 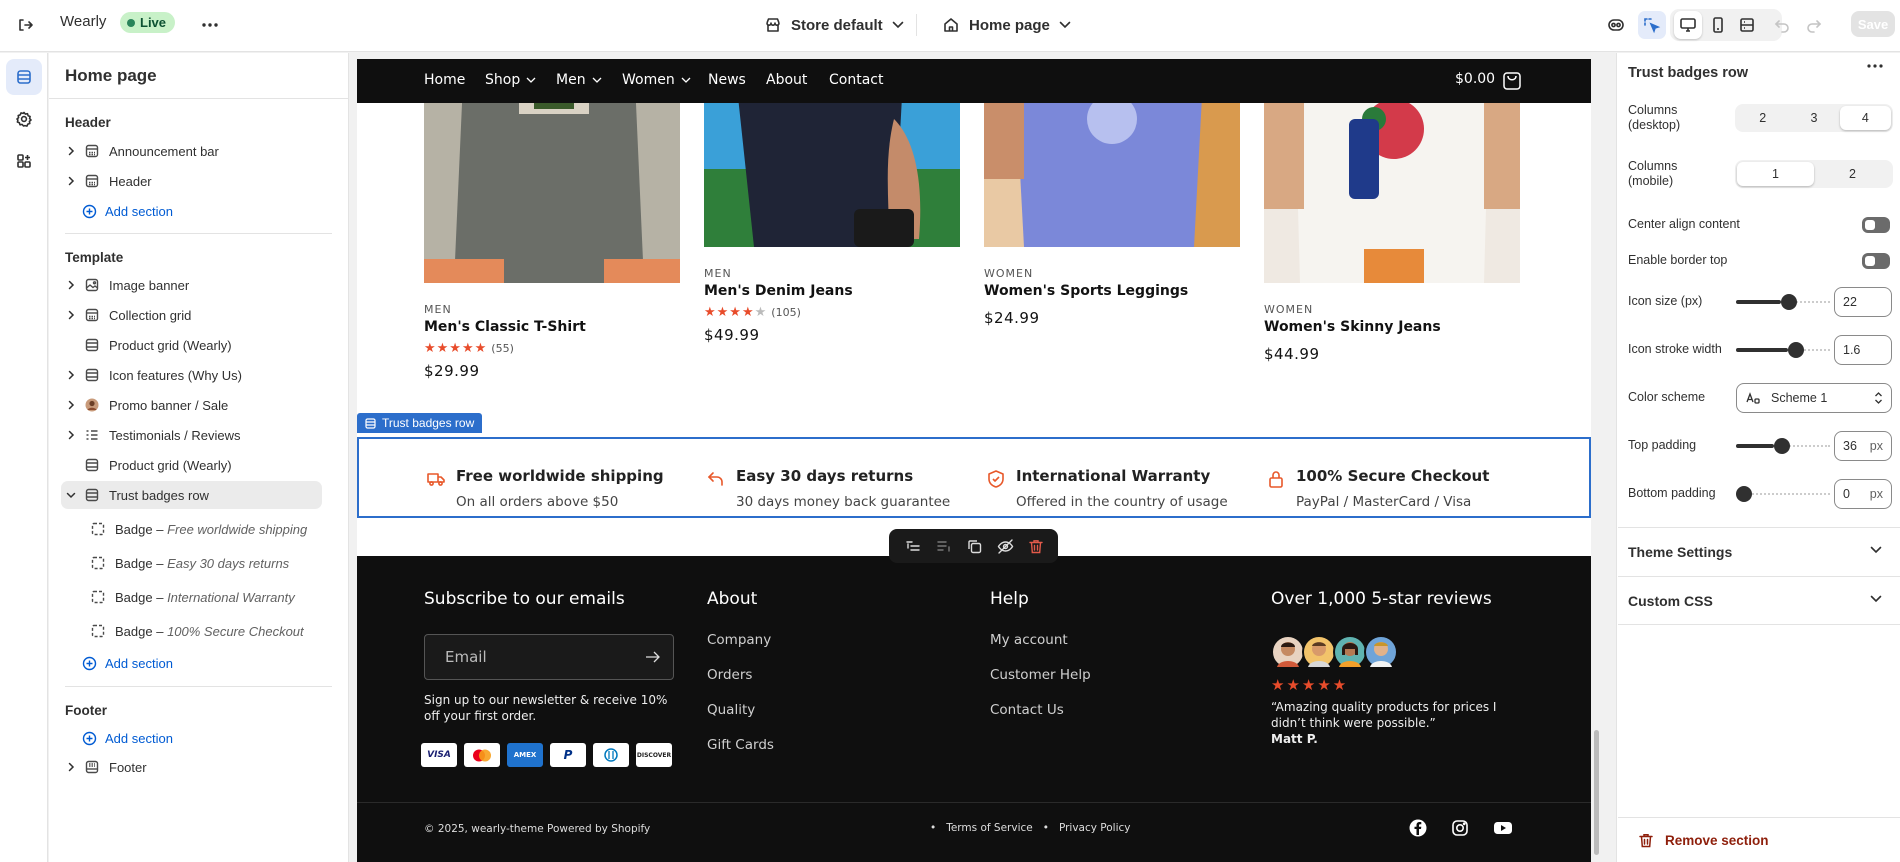 What do you see at coordinates (729, 675) in the screenshot?
I see `footer-link: Orders` at bounding box center [729, 675].